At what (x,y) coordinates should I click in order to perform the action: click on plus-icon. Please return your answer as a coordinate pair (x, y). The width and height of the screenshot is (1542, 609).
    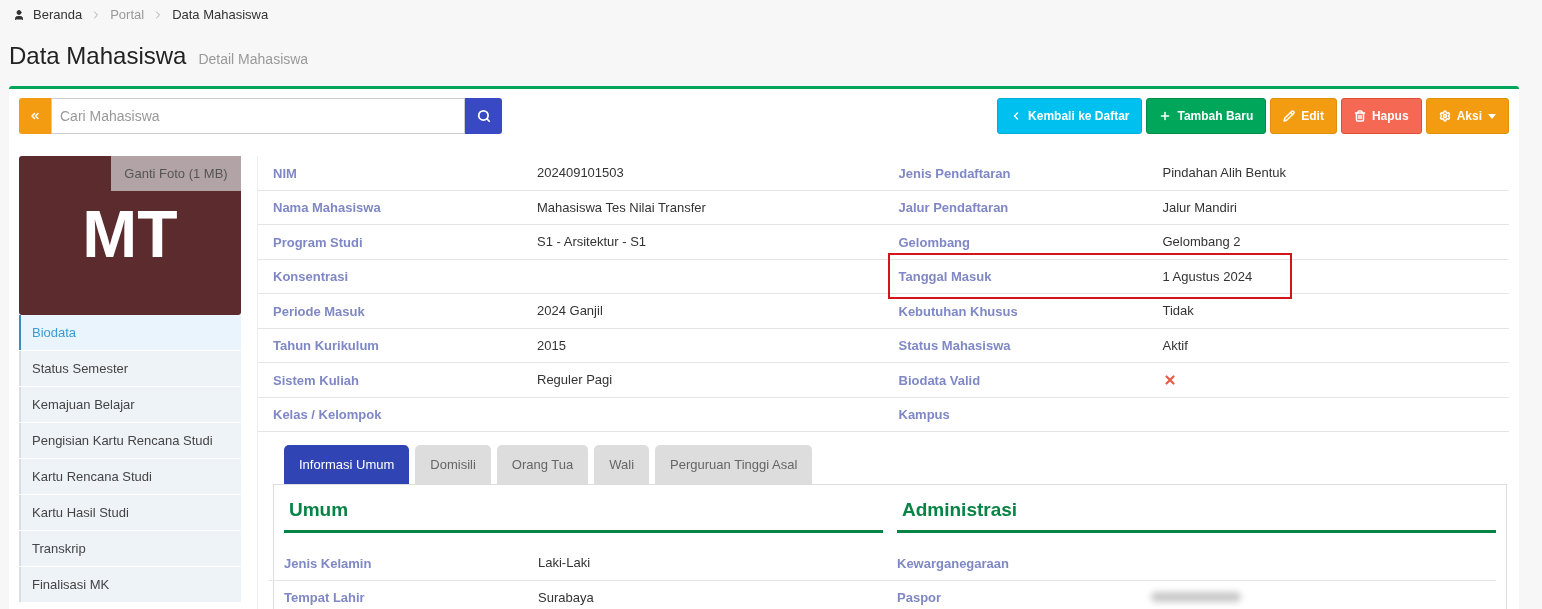
    Looking at the image, I should click on (1165, 116).